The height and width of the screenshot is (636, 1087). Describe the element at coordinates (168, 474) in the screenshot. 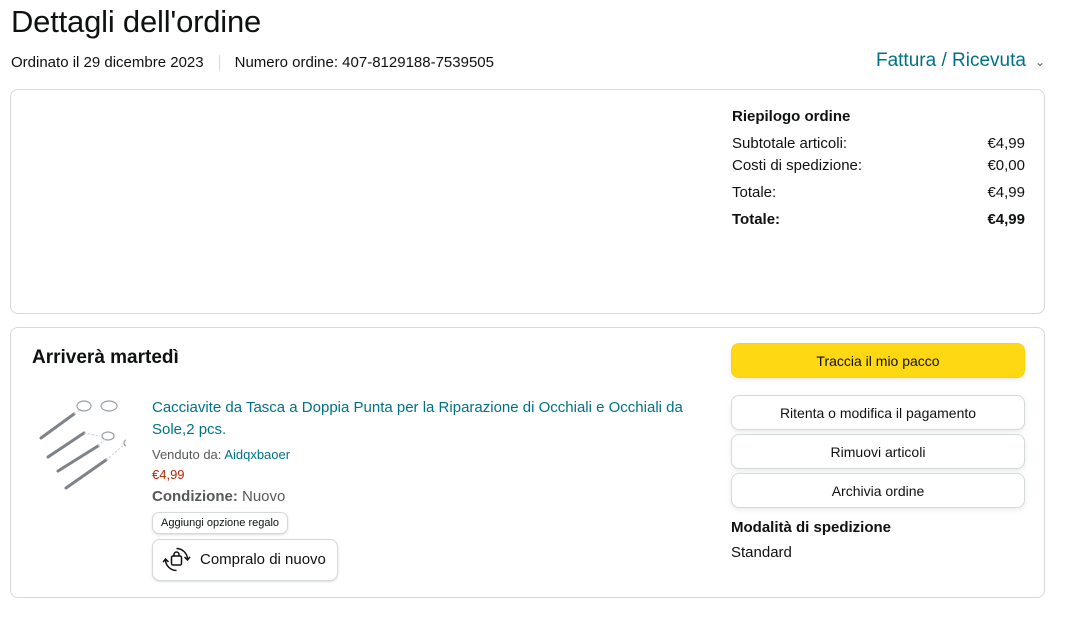

I see `product-price: €4,99` at that location.